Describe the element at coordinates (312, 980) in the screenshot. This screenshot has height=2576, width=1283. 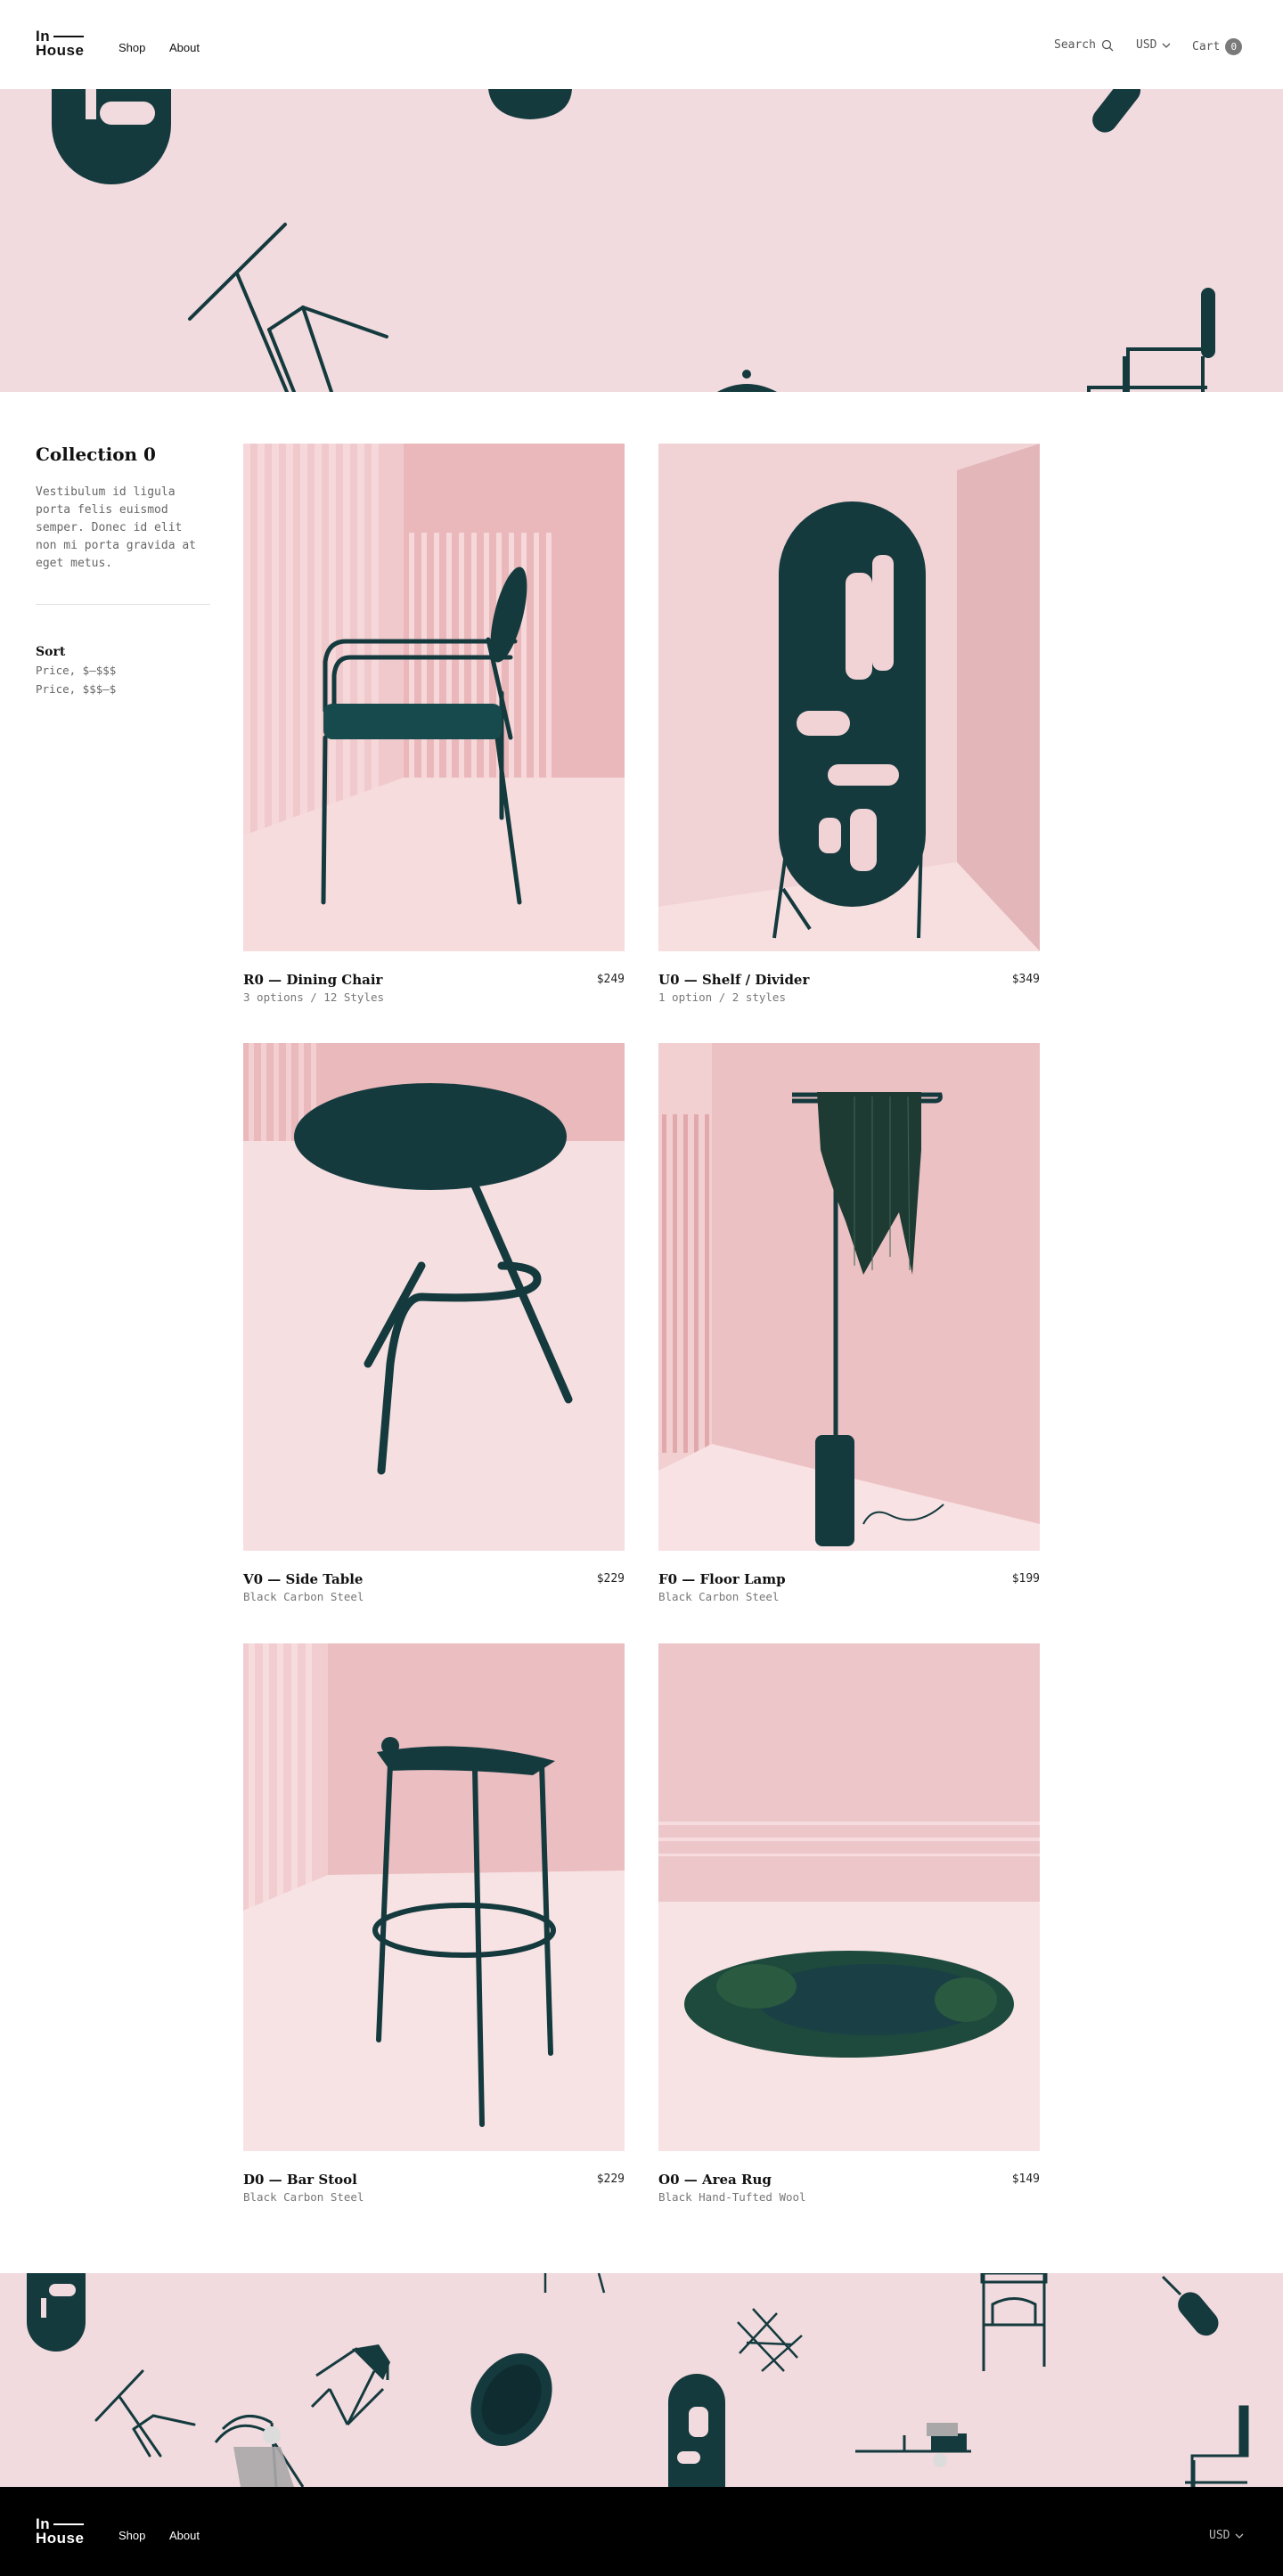
I see `product-name: R0 — Dining Chair` at that location.